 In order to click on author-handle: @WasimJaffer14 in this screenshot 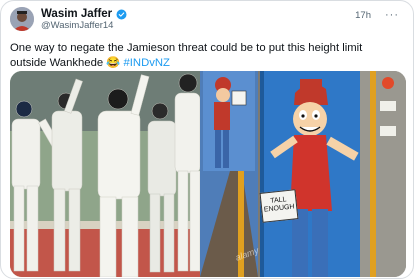, I will do `click(77, 25)`.